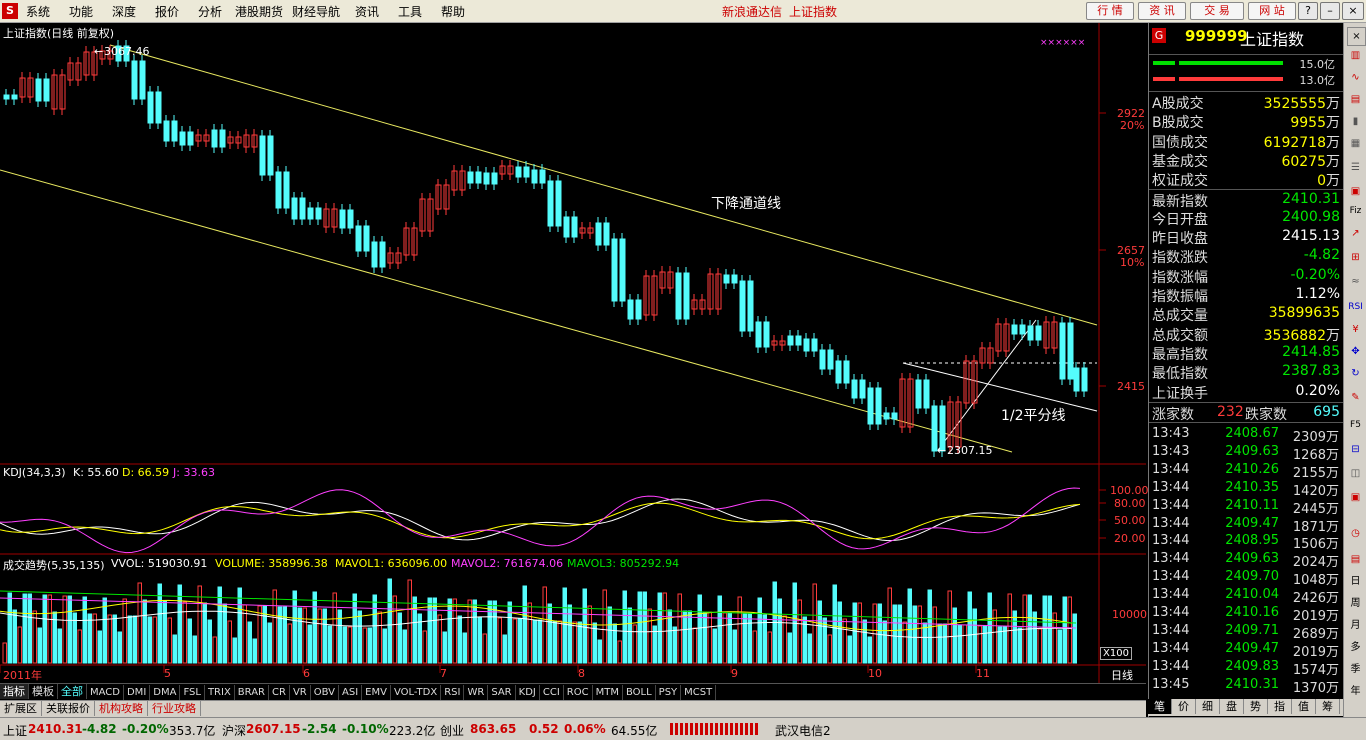 This screenshot has width=1366, height=740. Describe the element at coordinates (608, 692) in the screenshot. I see `tab-mtm: MTM` at that location.